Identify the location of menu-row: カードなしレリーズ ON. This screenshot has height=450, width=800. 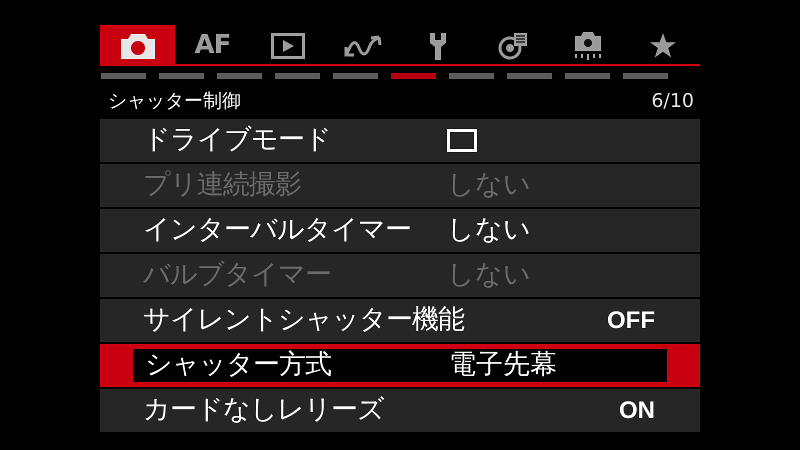
(400, 410).